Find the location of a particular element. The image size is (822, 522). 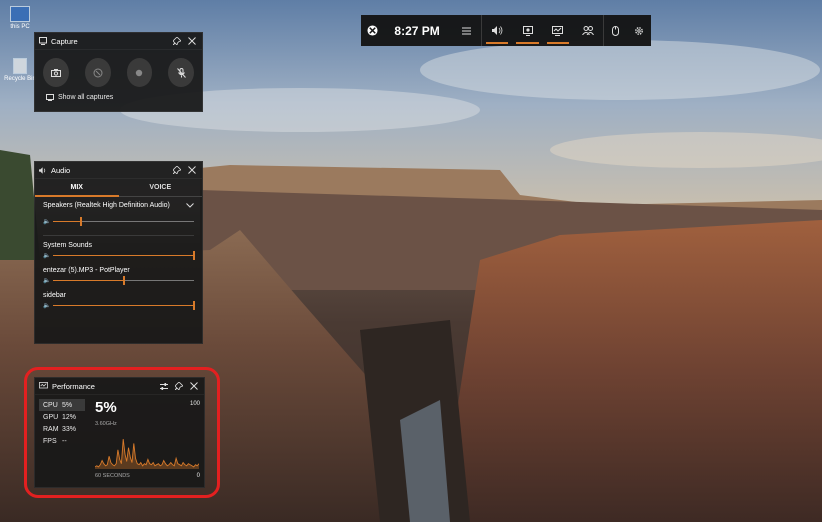

capture-widget: Capture Show all captures is located at coordinates (118, 72).